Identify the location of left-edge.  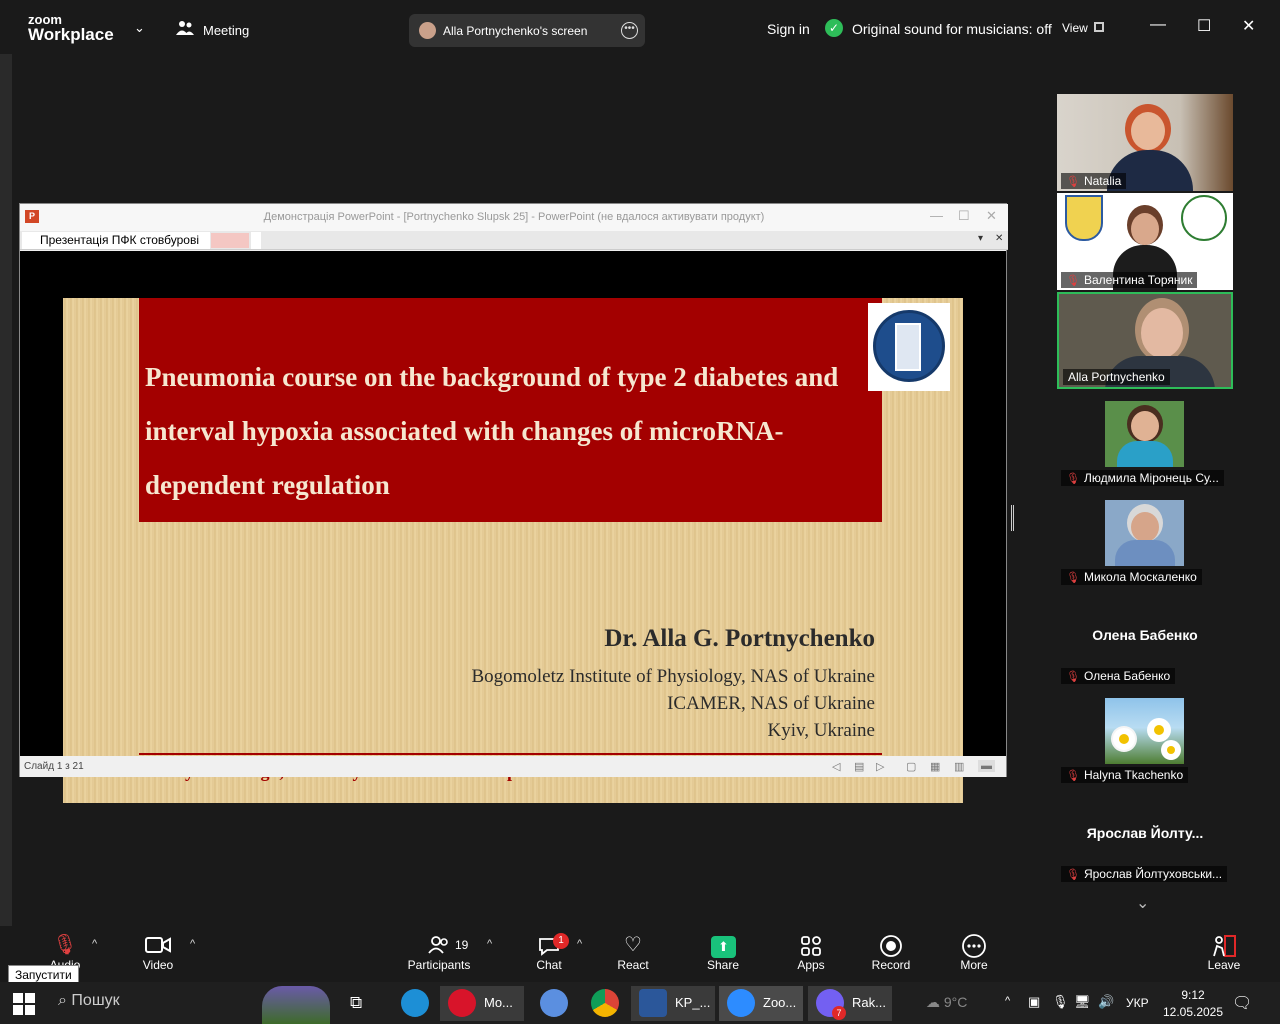
(6, 490).